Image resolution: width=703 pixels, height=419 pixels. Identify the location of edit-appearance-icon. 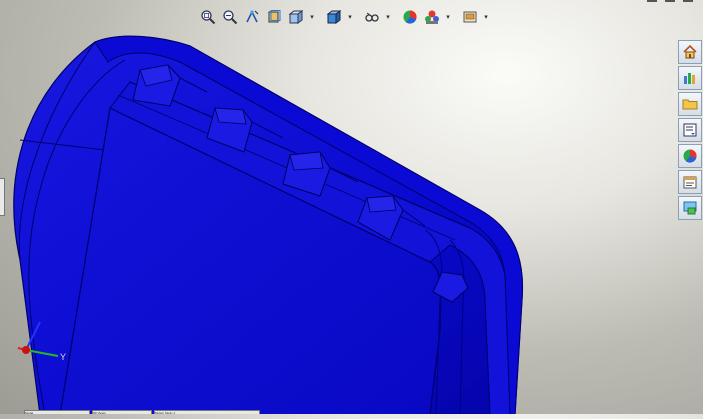
(410, 17).